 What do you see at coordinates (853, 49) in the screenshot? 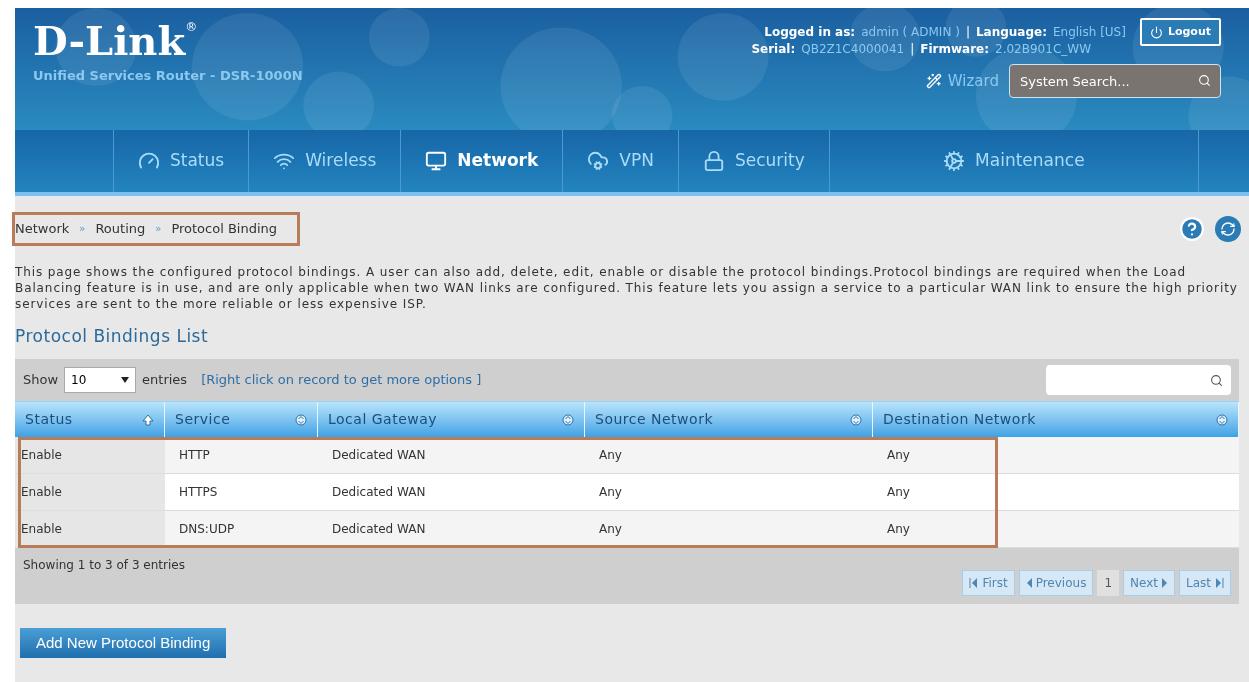
I see `serial-number: QB2Z1C4000041` at bounding box center [853, 49].